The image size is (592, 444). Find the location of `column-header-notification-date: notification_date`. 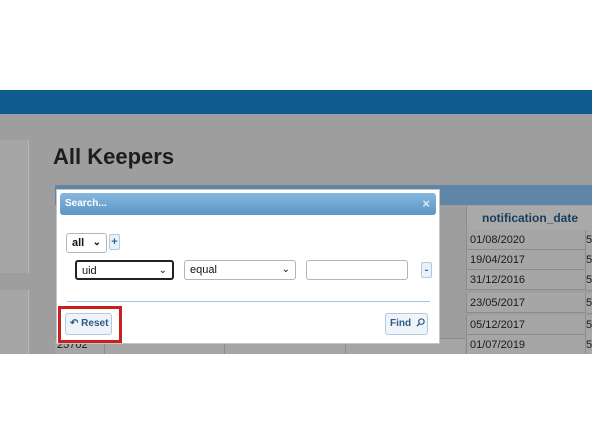

column-header-notification-date: notification_date is located at coordinates (529, 218).